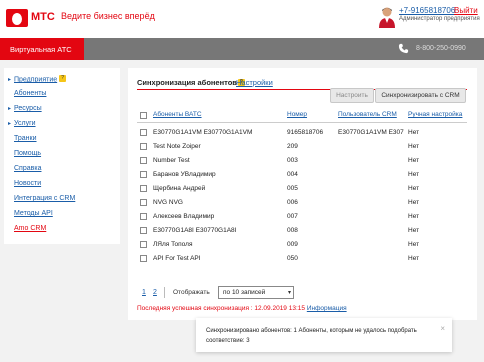 Image resolution: width=484 pixels, height=362 pixels. What do you see at coordinates (292, 174) in the screenshot?
I see `cell-number: 004` at bounding box center [292, 174].